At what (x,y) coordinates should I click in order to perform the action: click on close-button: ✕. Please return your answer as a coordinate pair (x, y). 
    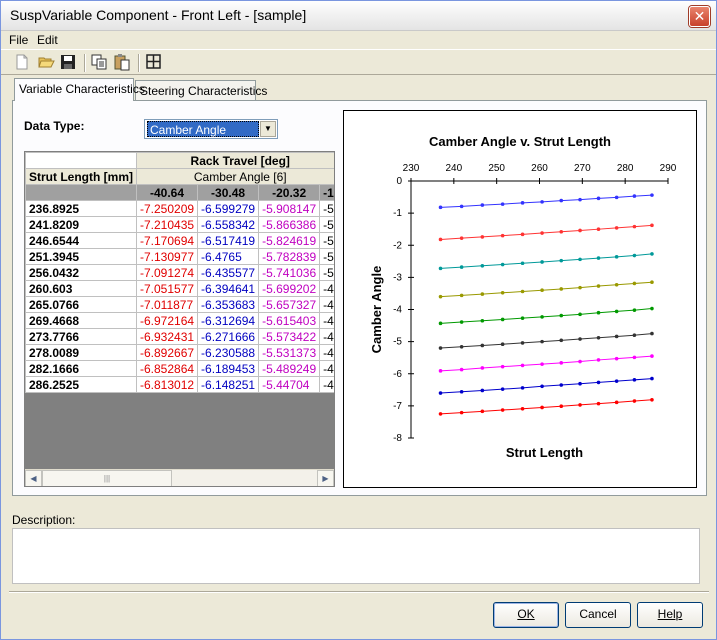
    Looking at the image, I should click on (699, 16).